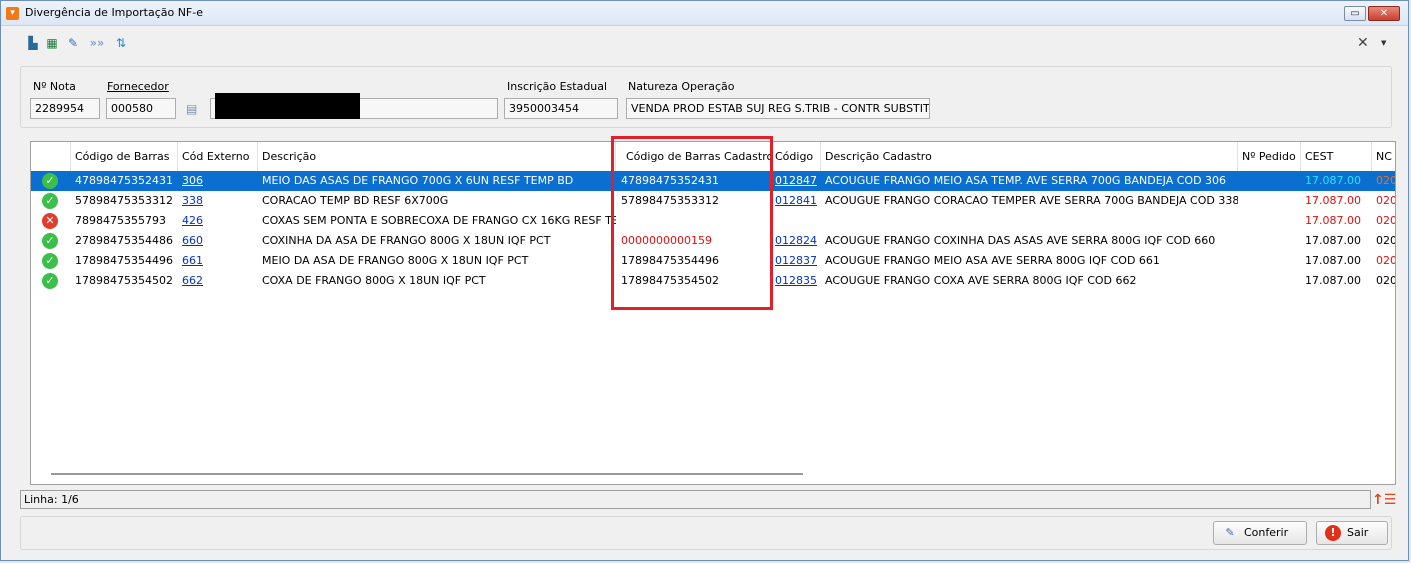  Describe the element at coordinates (796, 240) in the screenshot. I see `cell-codigo: 012824` at that location.